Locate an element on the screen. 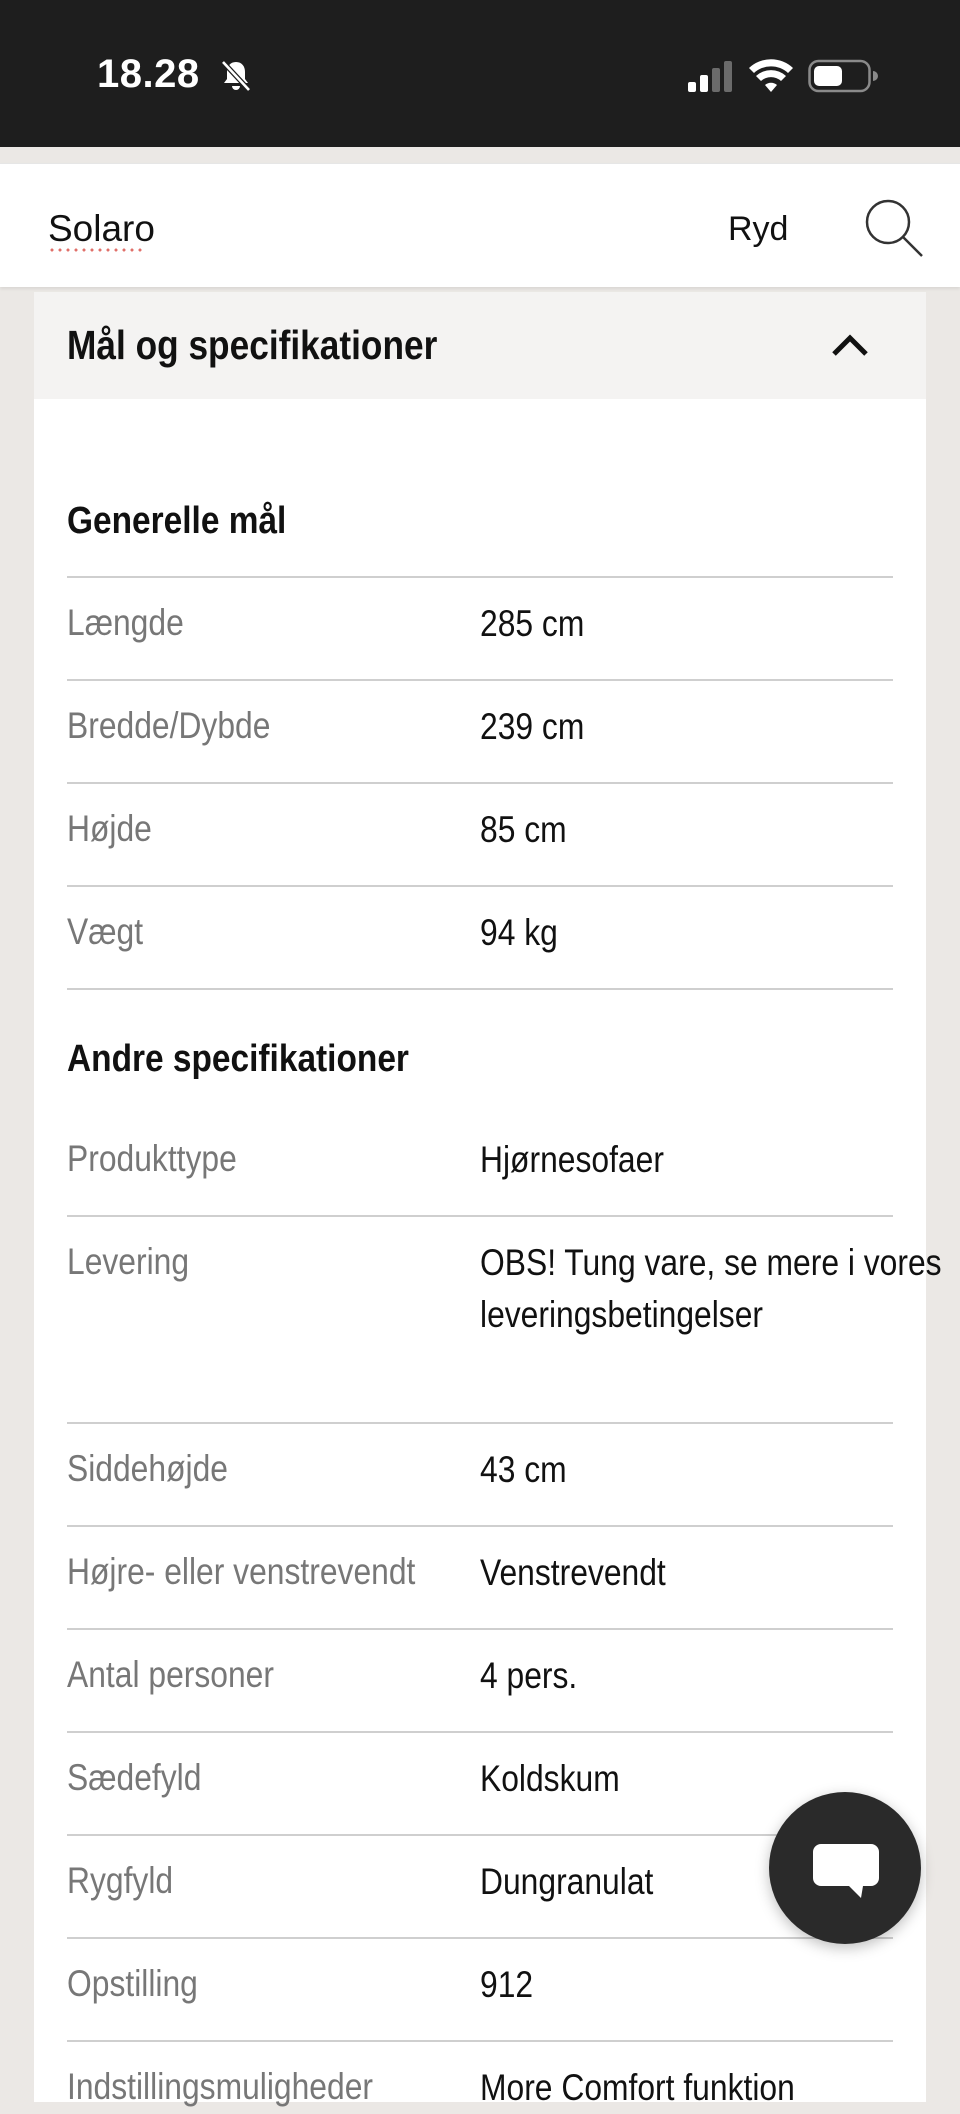  divider is located at coordinates (480, 989).